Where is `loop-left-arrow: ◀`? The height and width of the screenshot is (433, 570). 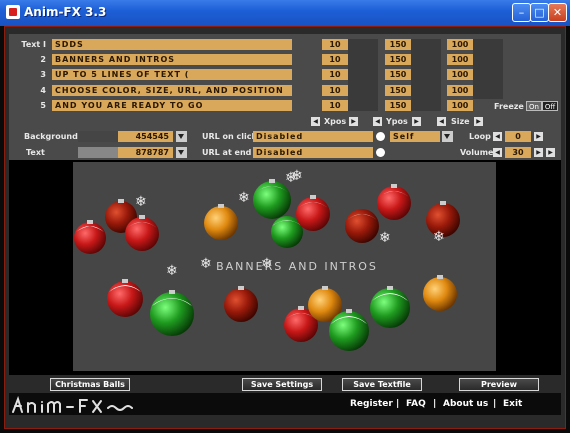 loop-left-arrow: ◀ is located at coordinates (497, 136).